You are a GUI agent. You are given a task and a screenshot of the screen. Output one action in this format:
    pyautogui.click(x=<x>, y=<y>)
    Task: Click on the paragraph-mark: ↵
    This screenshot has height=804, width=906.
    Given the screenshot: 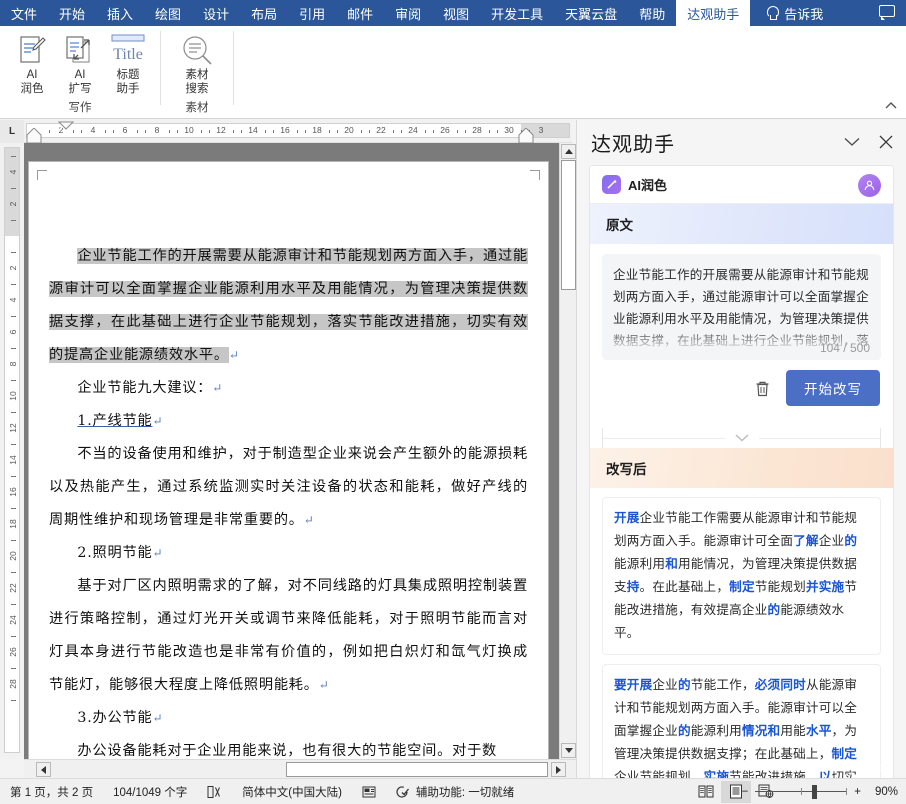 What is the action you would take?
    pyautogui.click(x=308, y=520)
    